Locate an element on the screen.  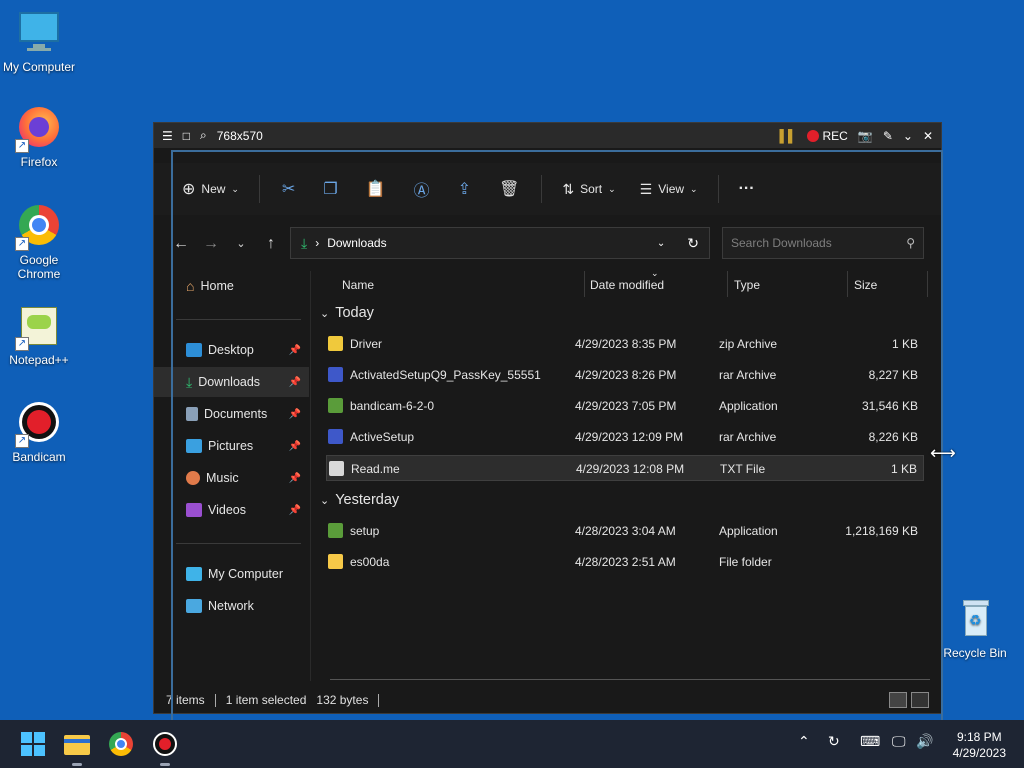
pencil-icon: ✎ is located at coordinates (888, 136).